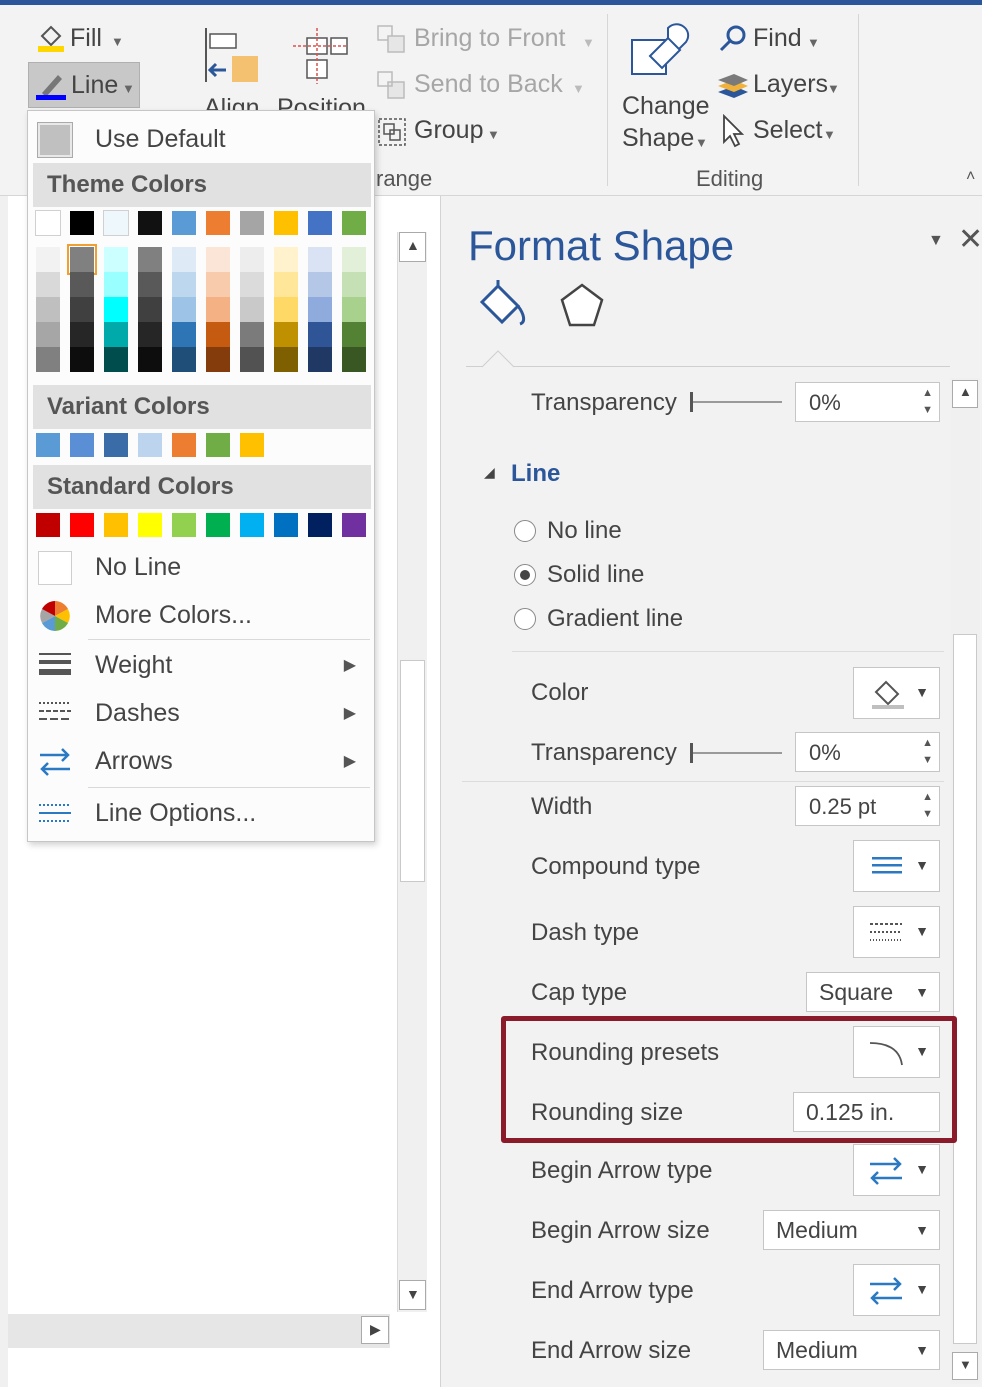 Image resolution: width=982 pixels, height=1387 pixels. Describe the element at coordinates (662, 88) in the screenshot. I see `change-shape-button: Change Shape ▼` at that location.